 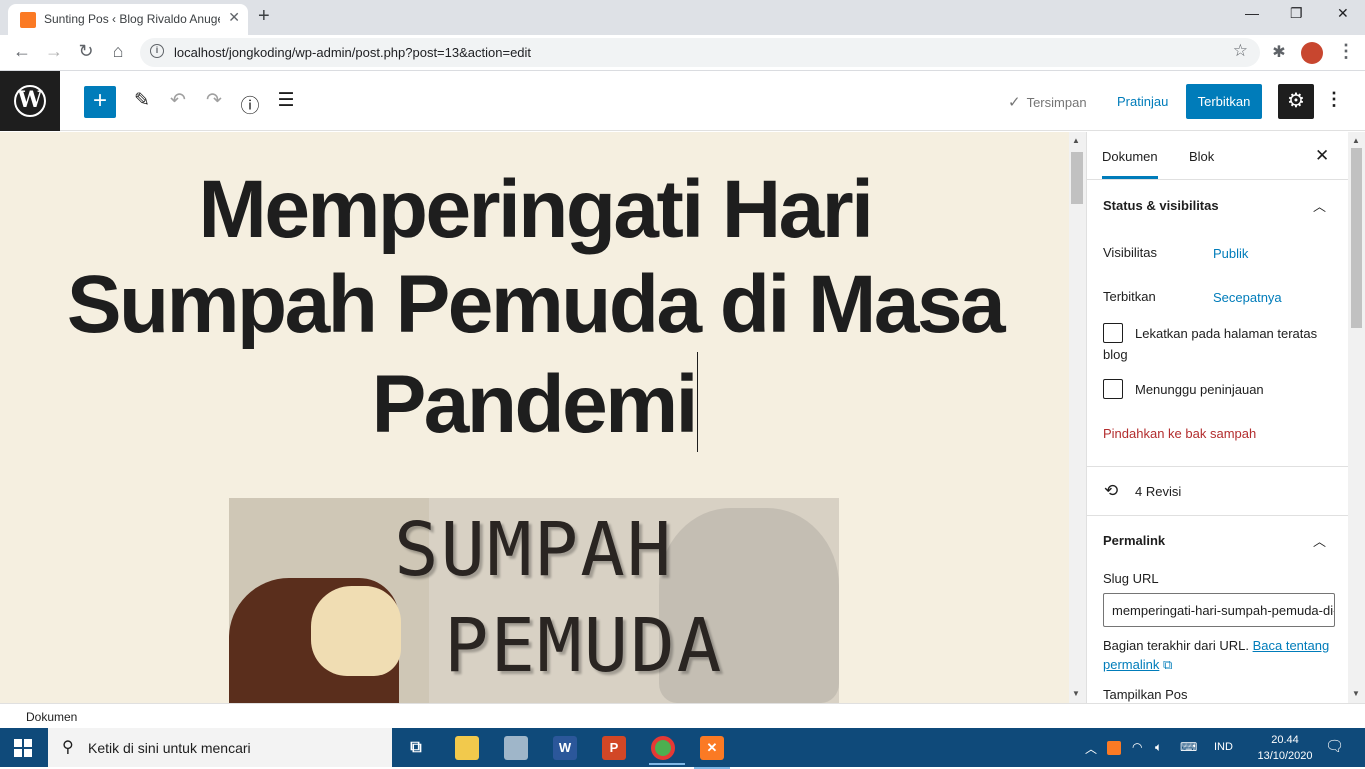 What do you see at coordinates (534, 600) in the screenshot?
I see `post-featured-image: SUMPAH PEMUDA` at bounding box center [534, 600].